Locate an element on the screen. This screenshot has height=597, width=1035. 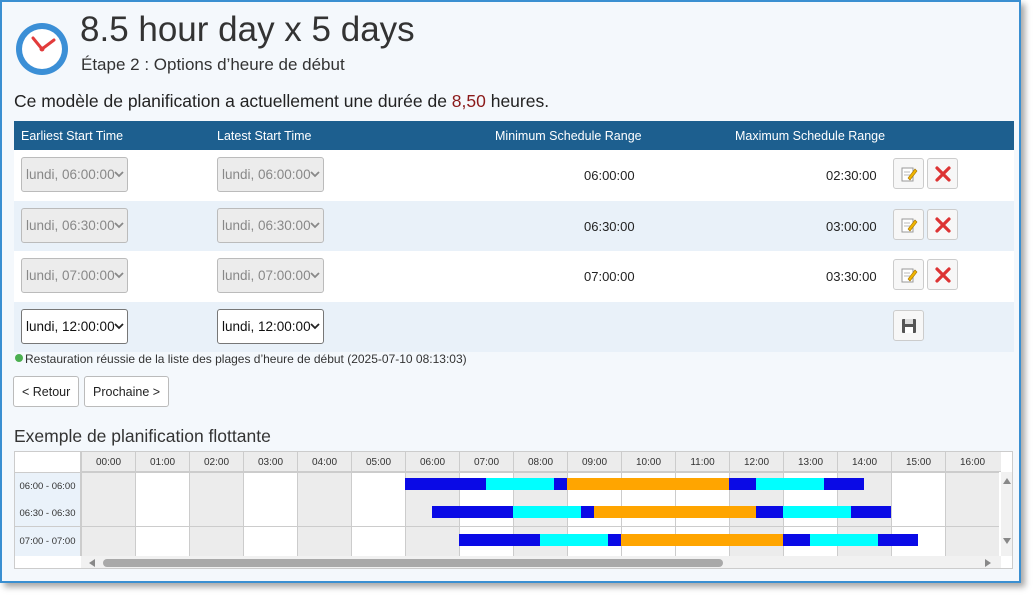
hour-column-label: 08:00 is located at coordinates (540, 462).